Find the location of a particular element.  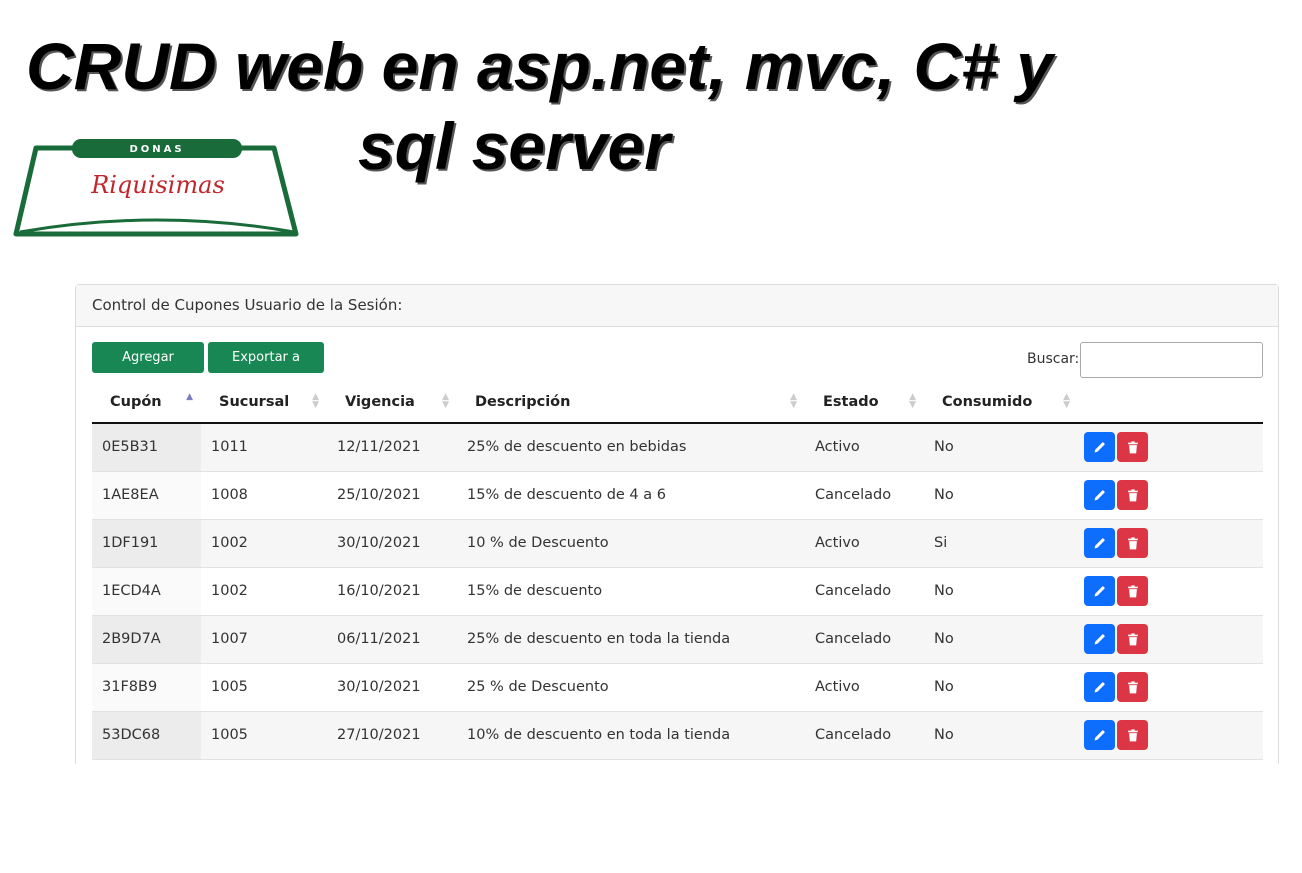

cell-descripcion: 15% de descuento is located at coordinates (631, 591).